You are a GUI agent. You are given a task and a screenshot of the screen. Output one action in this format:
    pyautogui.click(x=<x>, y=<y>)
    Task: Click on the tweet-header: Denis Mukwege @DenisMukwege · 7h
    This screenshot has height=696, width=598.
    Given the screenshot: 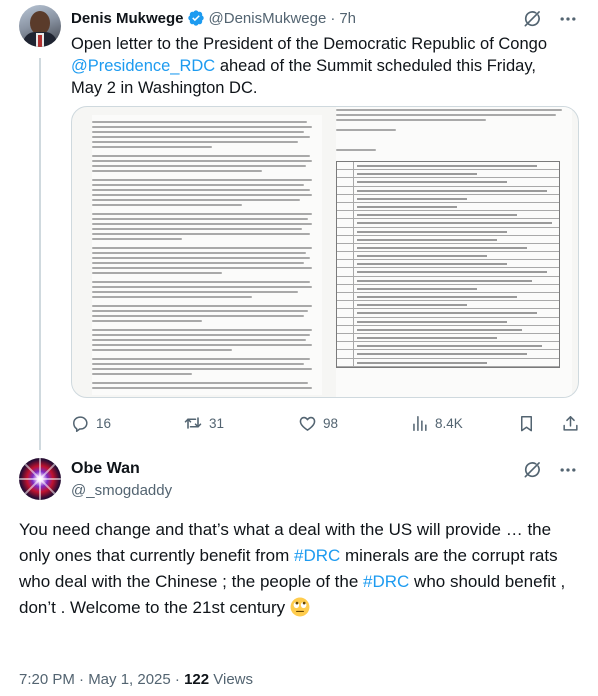 What is the action you would take?
    pyautogui.click(x=213, y=18)
    